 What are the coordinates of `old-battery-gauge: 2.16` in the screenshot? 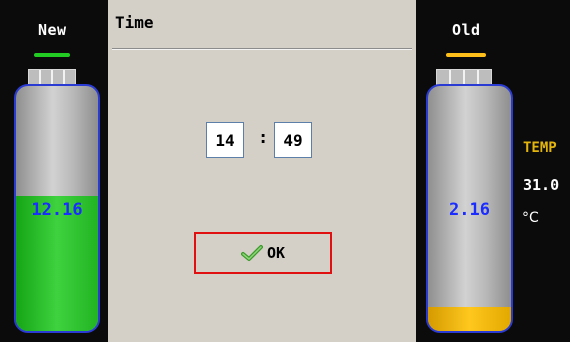 It's located at (469, 208).